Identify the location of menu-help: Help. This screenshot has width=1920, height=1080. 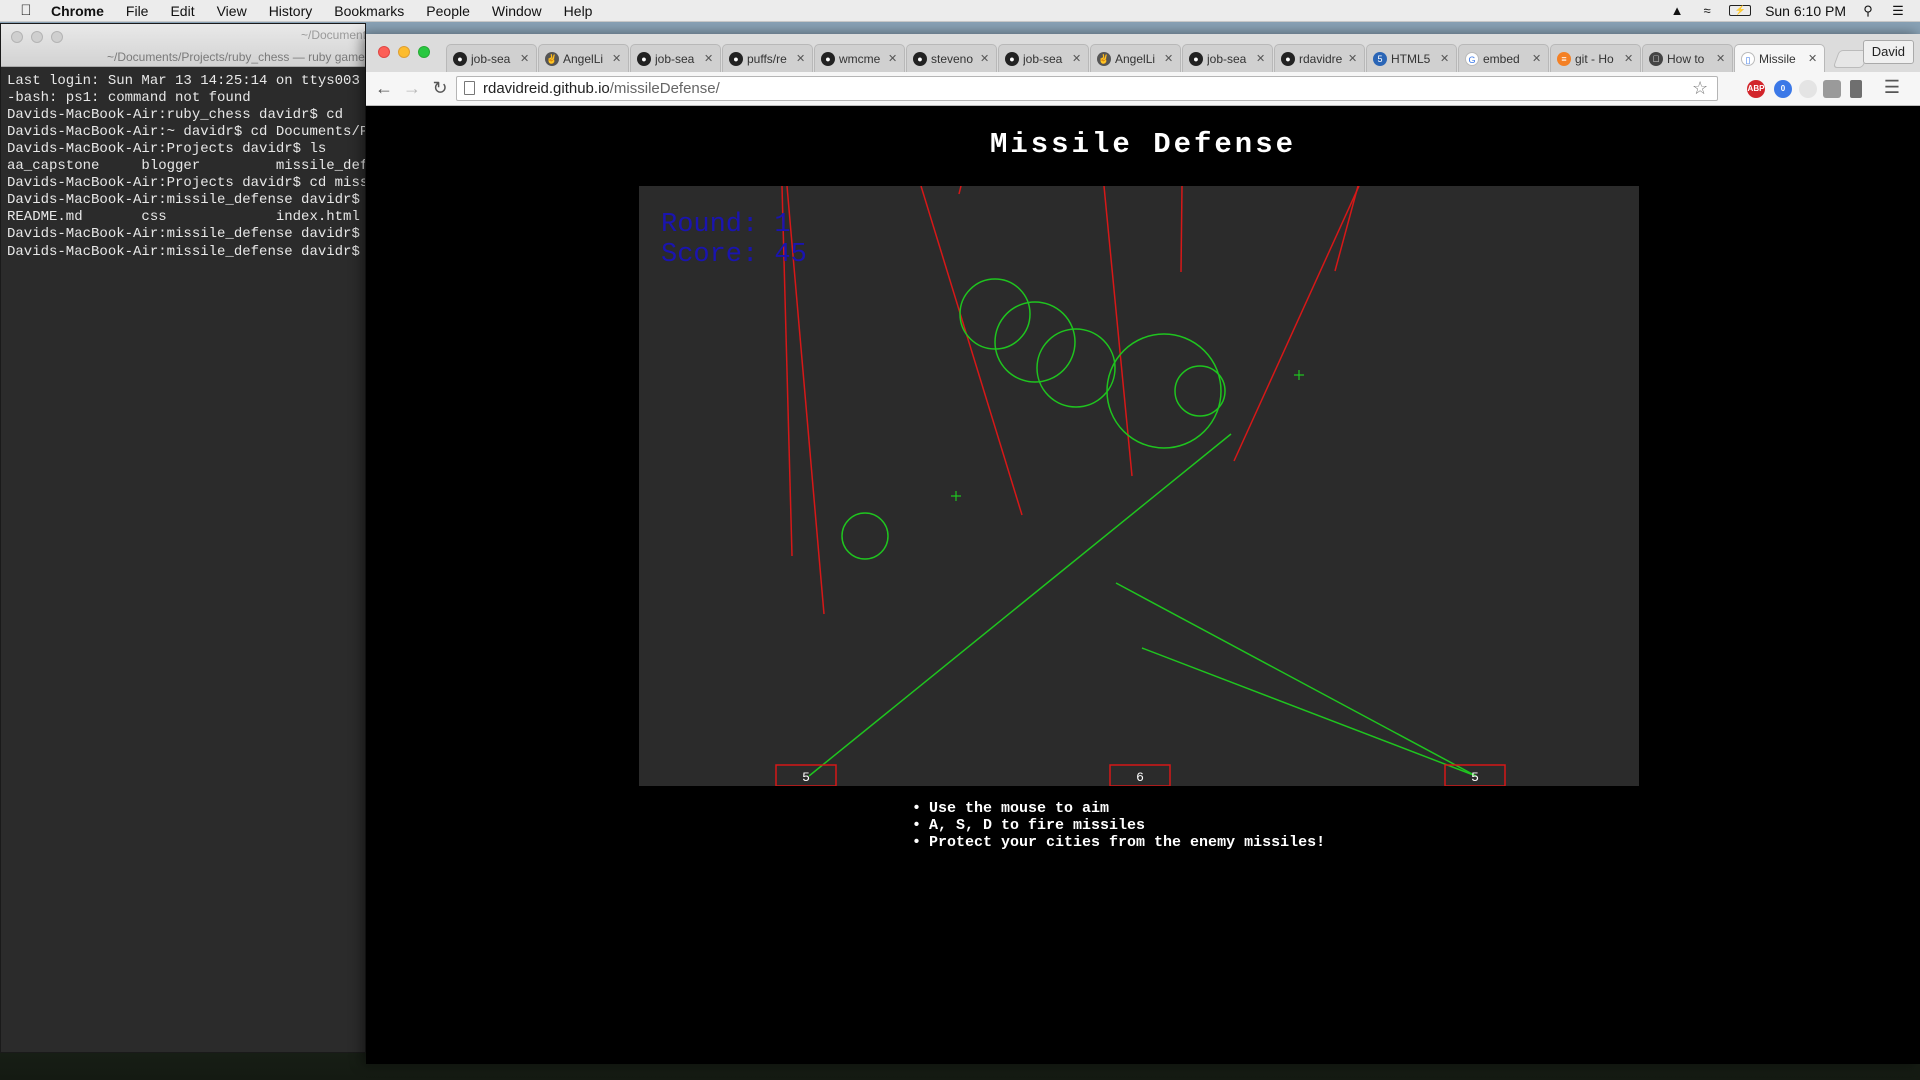
(578, 11).